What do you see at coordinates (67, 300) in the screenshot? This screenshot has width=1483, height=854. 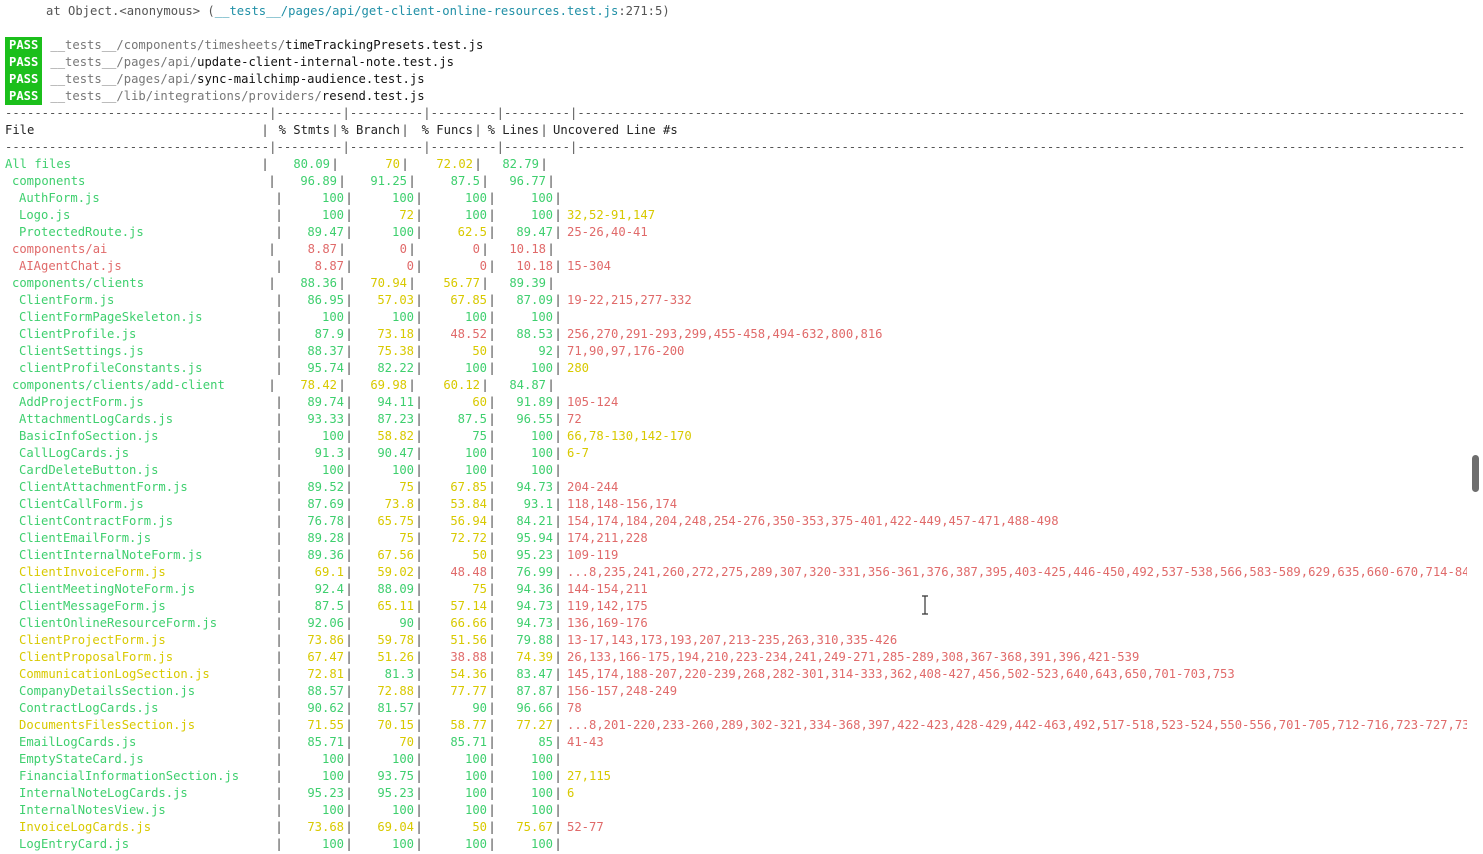 I see `cell-file: ClientForm.js` at bounding box center [67, 300].